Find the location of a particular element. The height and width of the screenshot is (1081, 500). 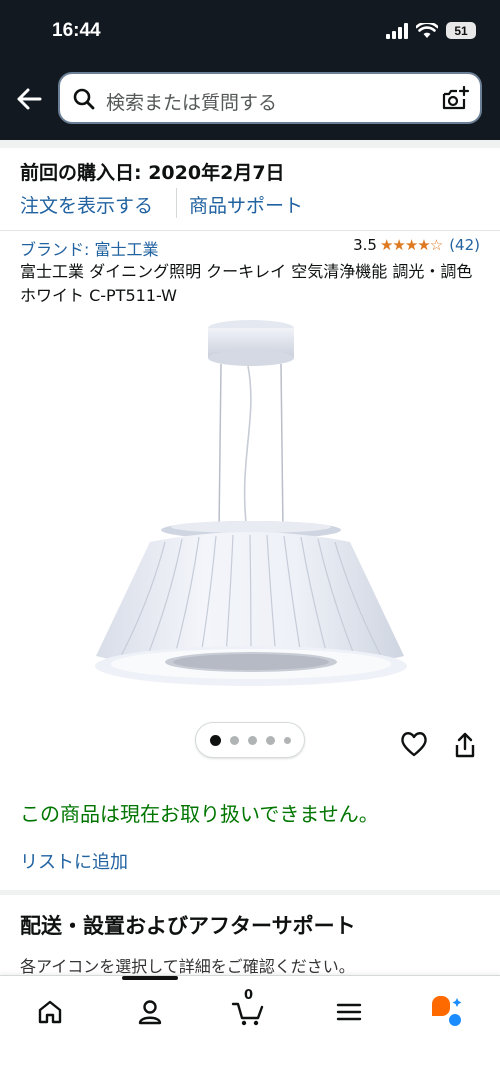

back-arrow-icon is located at coordinates (29, 99).